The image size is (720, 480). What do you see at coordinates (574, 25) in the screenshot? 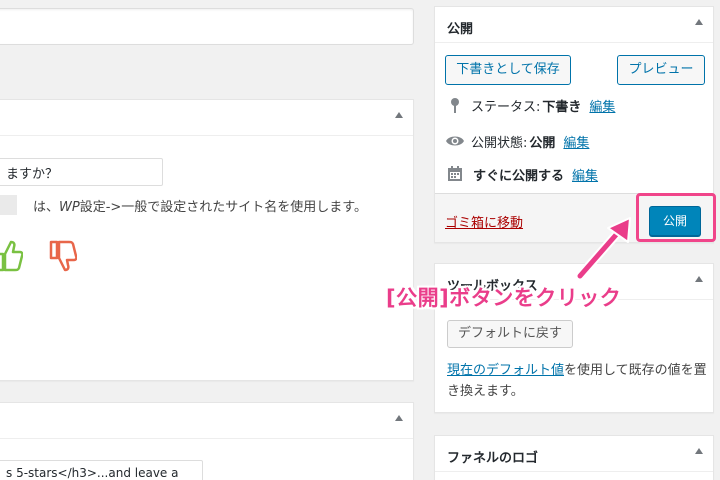
I see `publish-box-header: 公開` at bounding box center [574, 25].